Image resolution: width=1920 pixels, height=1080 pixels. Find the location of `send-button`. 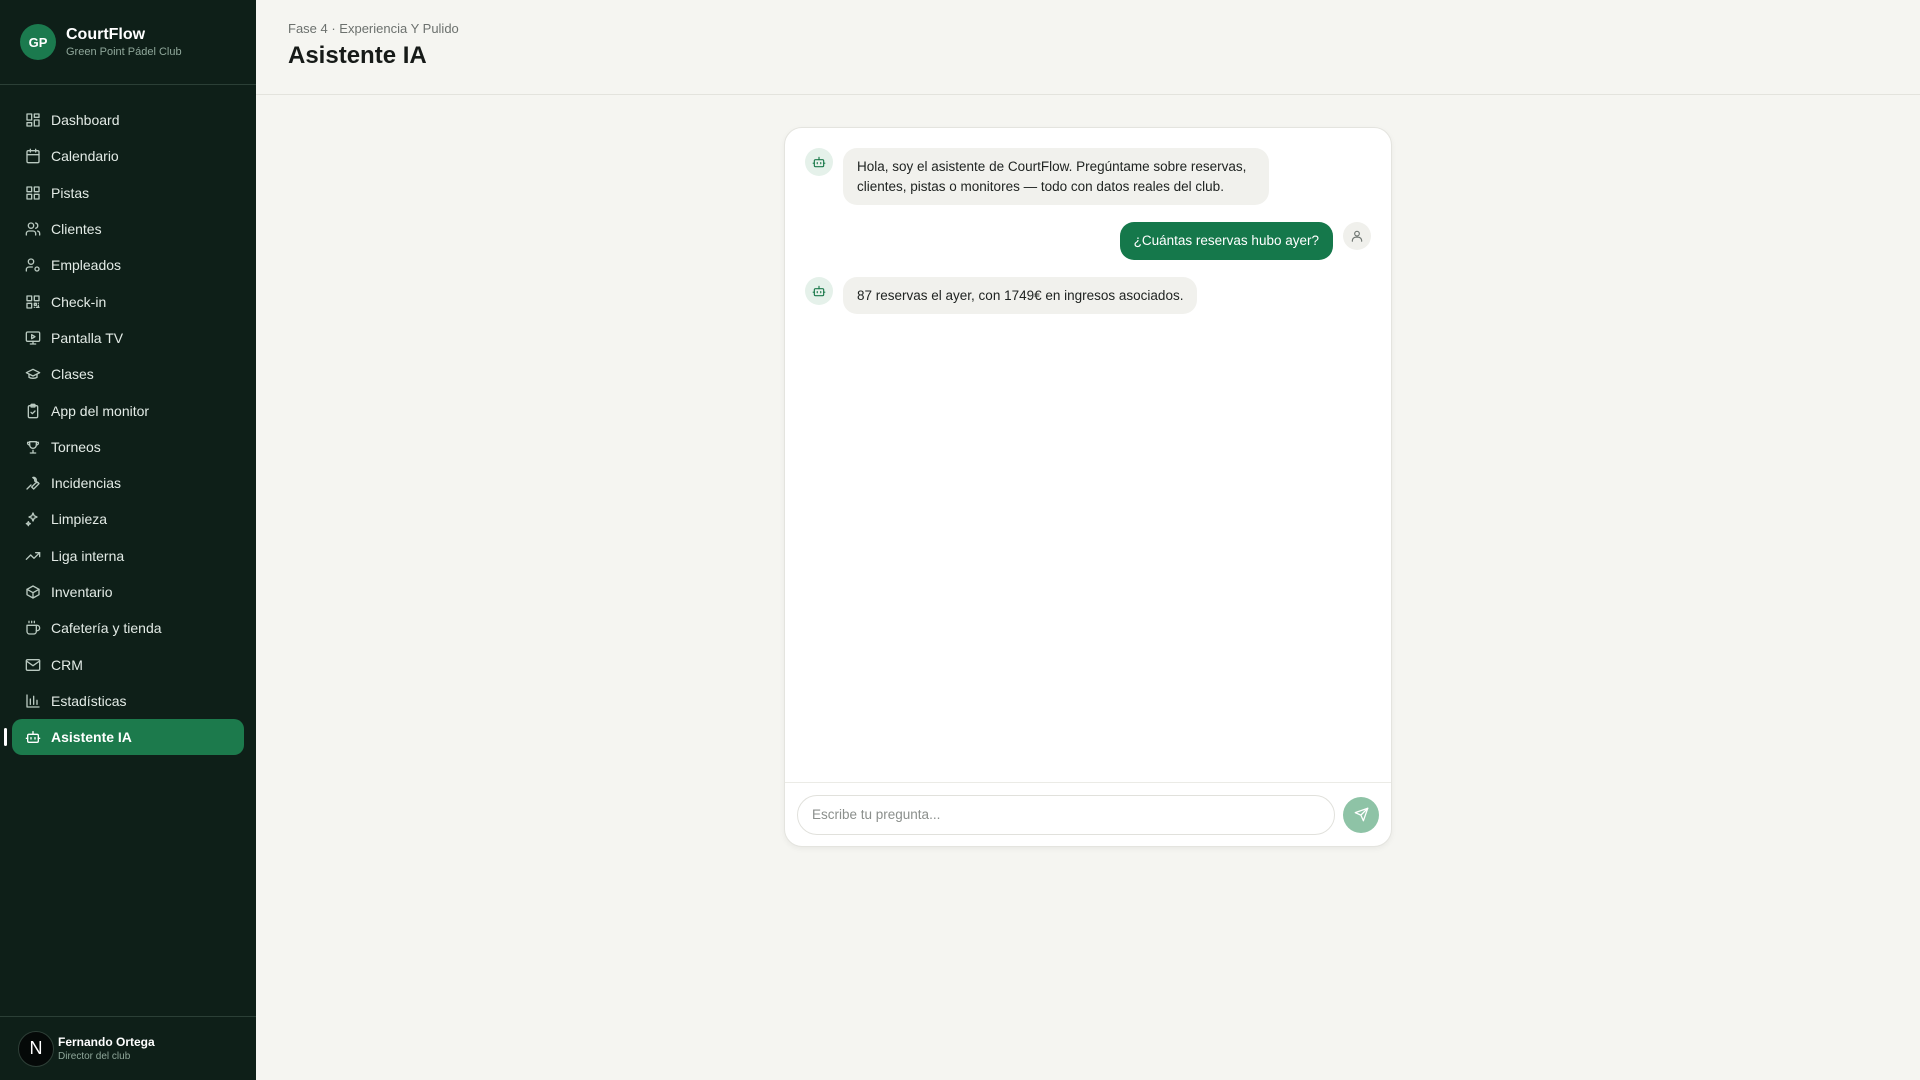

send-button is located at coordinates (1361, 814).